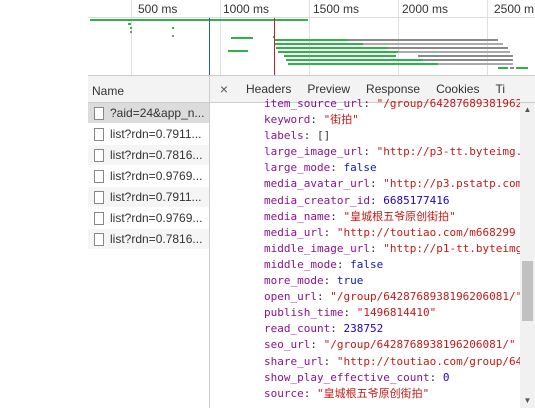 The height and width of the screenshot is (408, 535). I want to click on json-key: media_avatar_url, so click(317, 184).